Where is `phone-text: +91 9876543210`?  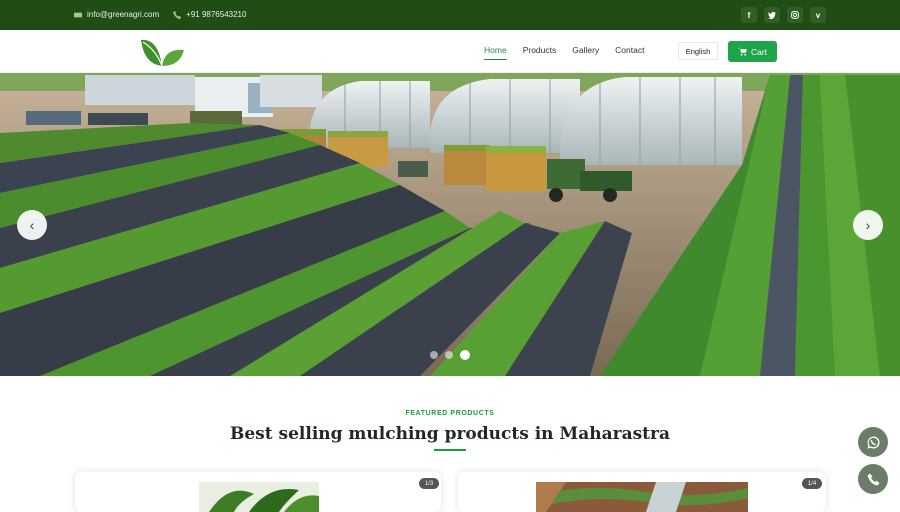
phone-text: +91 9876543210 is located at coordinates (216, 14).